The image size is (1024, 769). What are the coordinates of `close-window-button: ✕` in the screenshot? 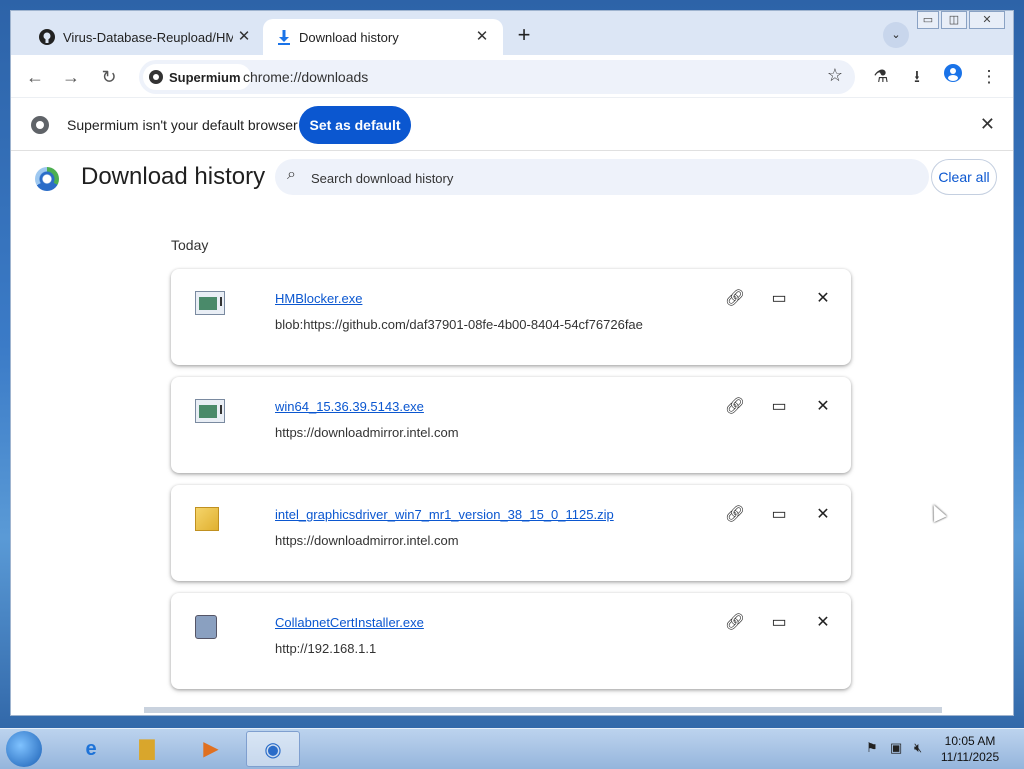 It's located at (987, 20).